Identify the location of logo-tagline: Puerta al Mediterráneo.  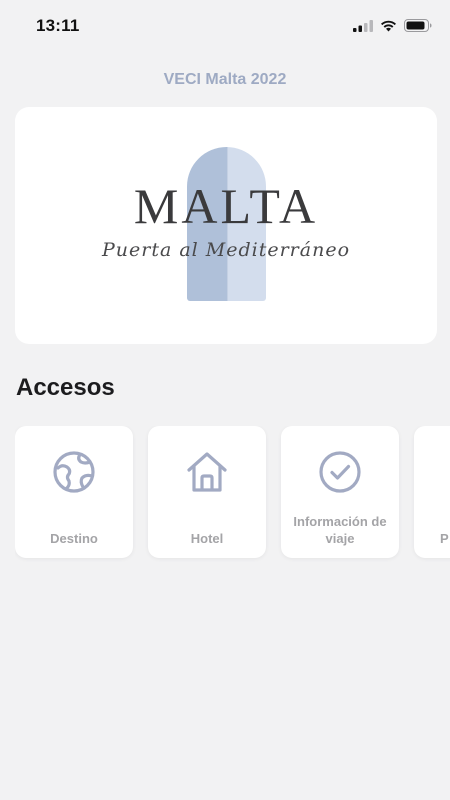
(226, 250).